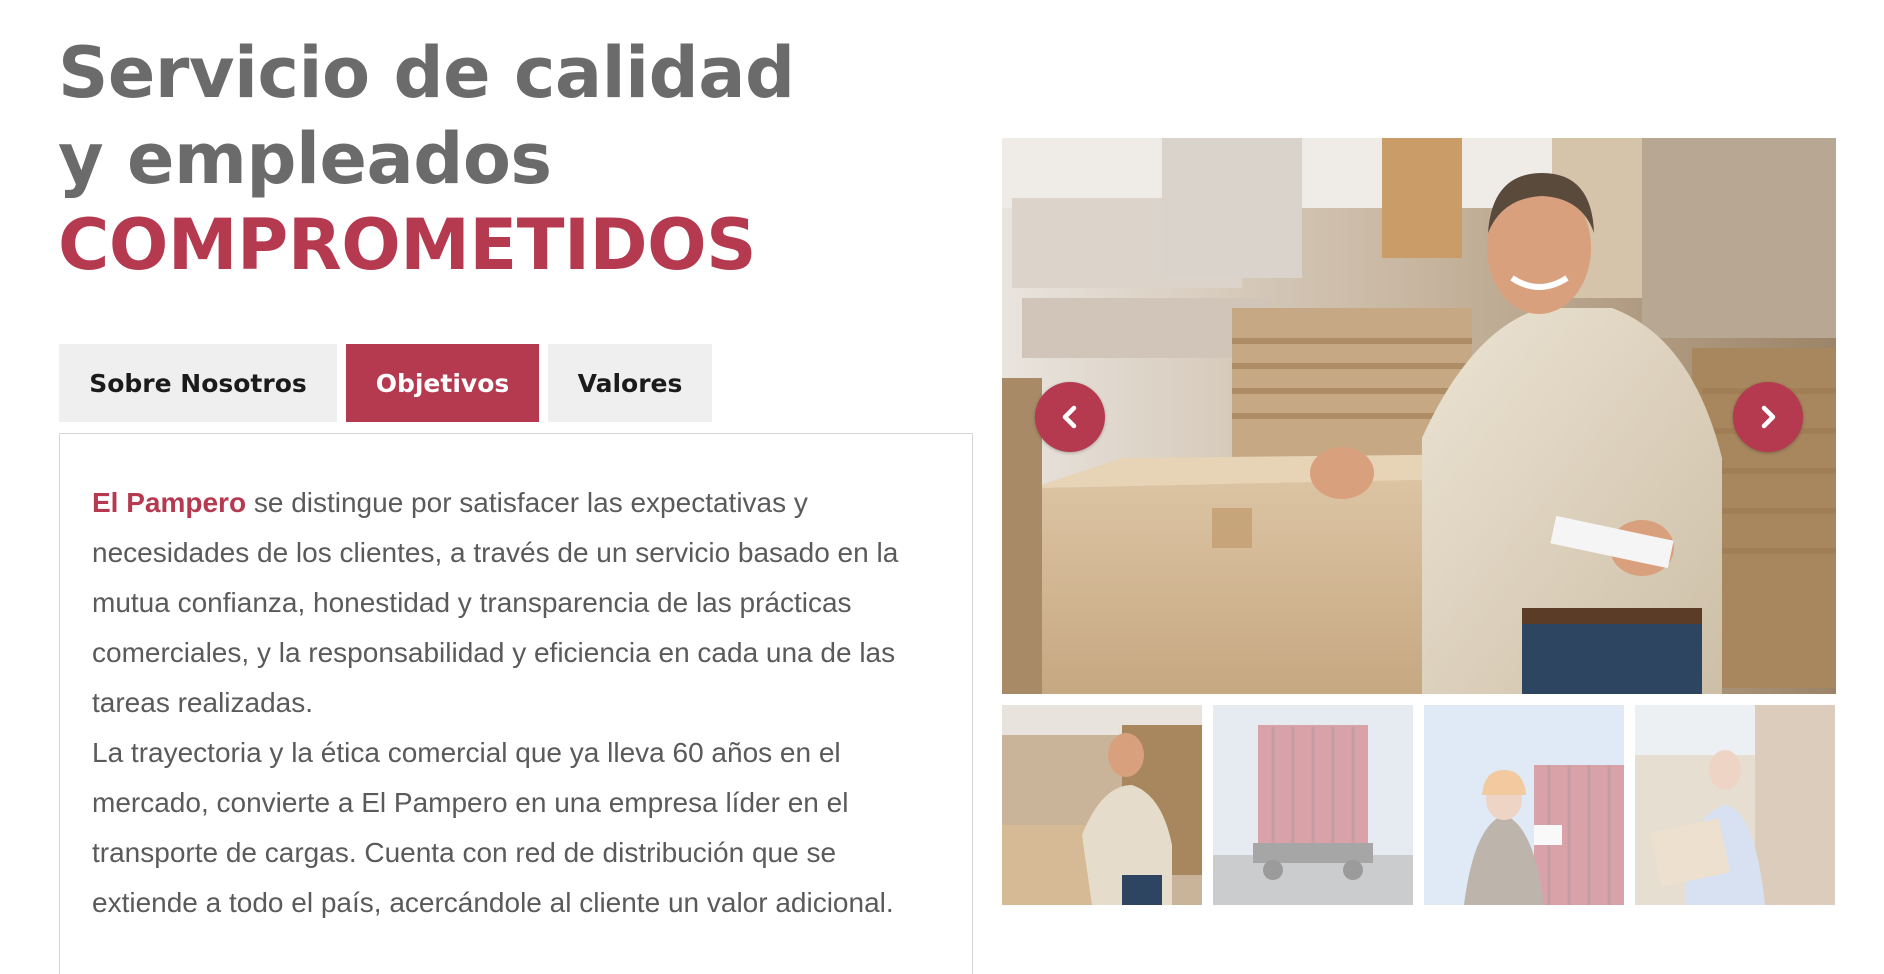 The image size is (1884, 974). I want to click on chevron-right-icon, so click(1768, 417).